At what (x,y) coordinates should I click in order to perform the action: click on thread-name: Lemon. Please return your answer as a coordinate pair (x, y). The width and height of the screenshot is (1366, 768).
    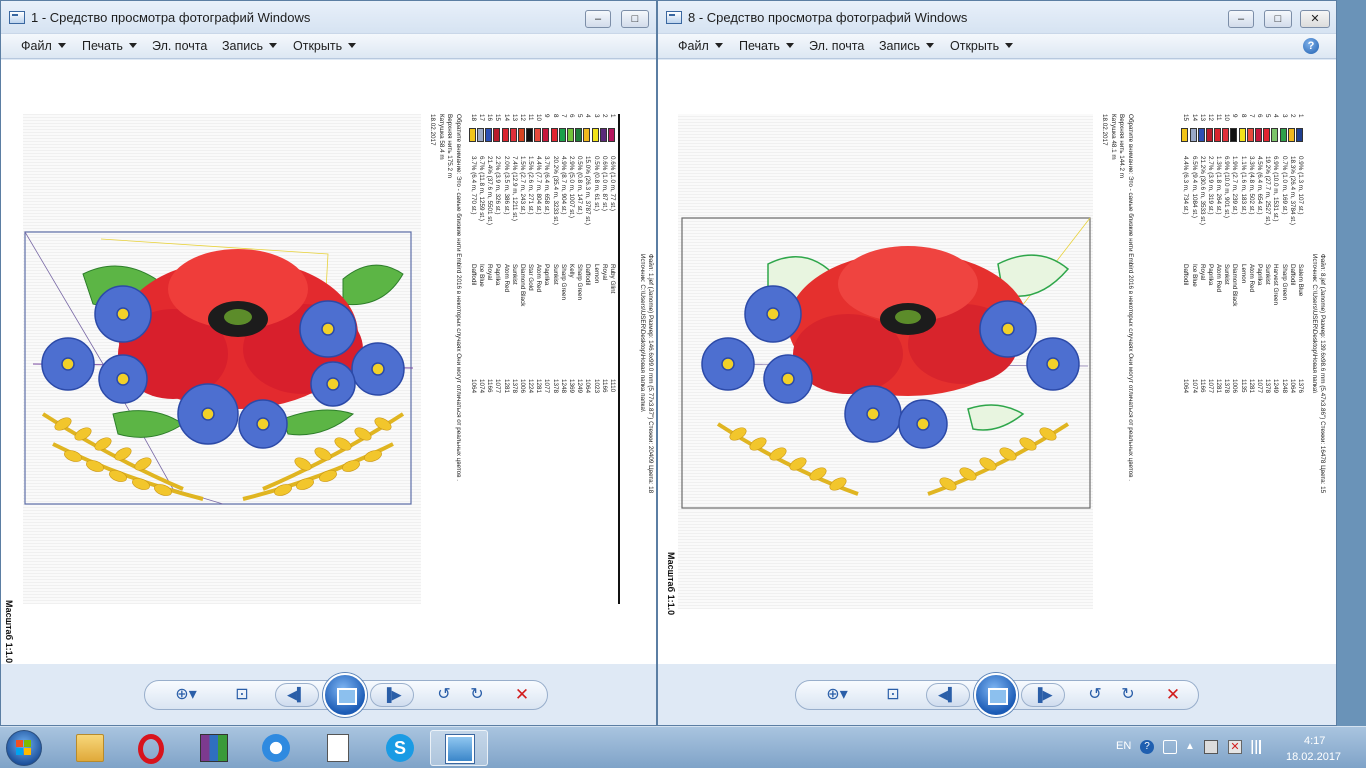
    Looking at the image, I should click on (1243, 274).